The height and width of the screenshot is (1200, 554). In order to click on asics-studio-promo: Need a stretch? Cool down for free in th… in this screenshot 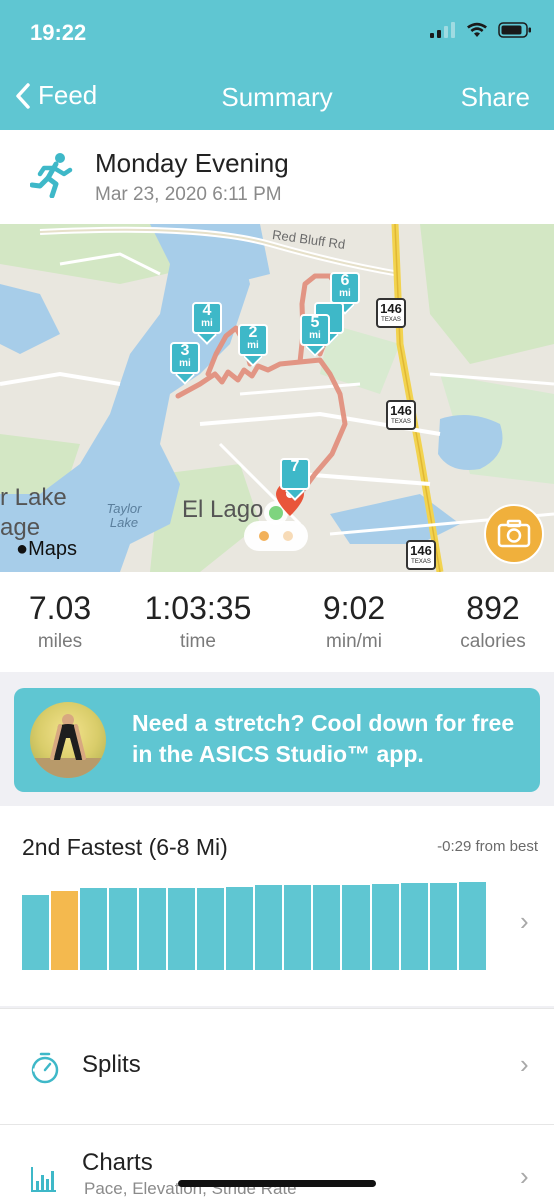, I will do `click(277, 740)`.